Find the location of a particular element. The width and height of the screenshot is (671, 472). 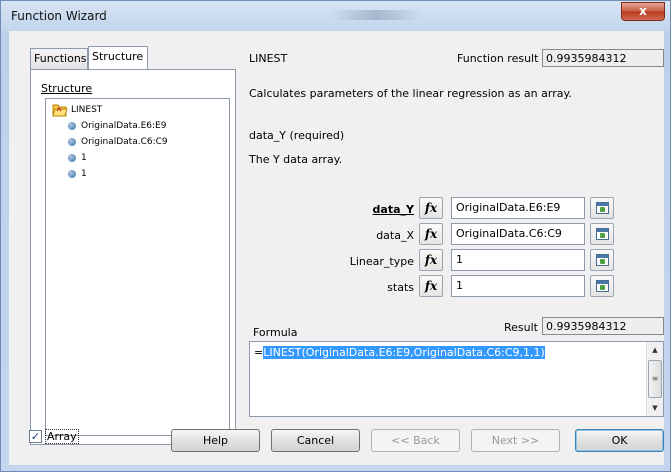

cancel-button: Cancel is located at coordinates (315, 440).